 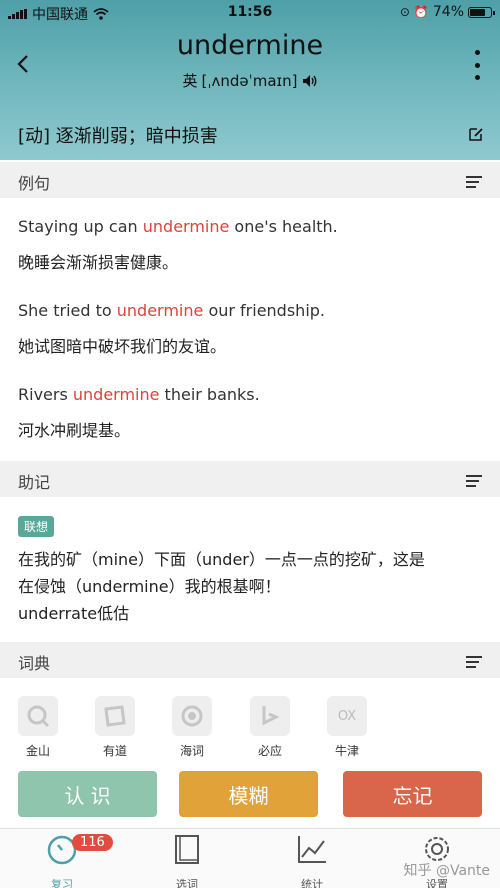 What do you see at coordinates (447, 871) in the screenshot?
I see `watermark: 知乎 @Vante` at bounding box center [447, 871].